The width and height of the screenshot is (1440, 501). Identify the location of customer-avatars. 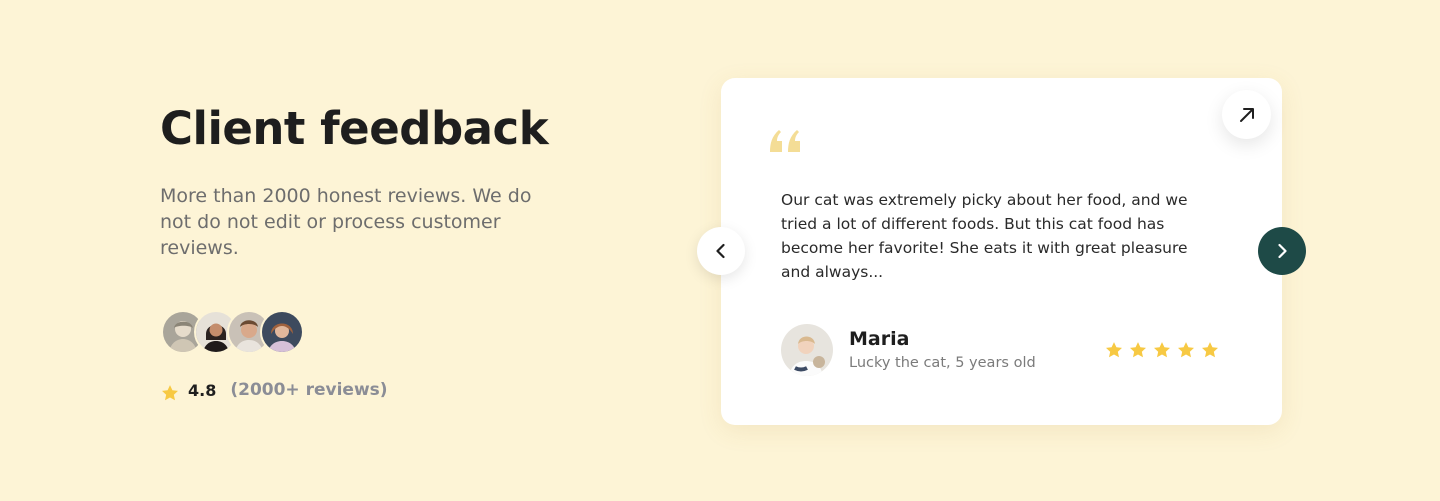
(236, 332).